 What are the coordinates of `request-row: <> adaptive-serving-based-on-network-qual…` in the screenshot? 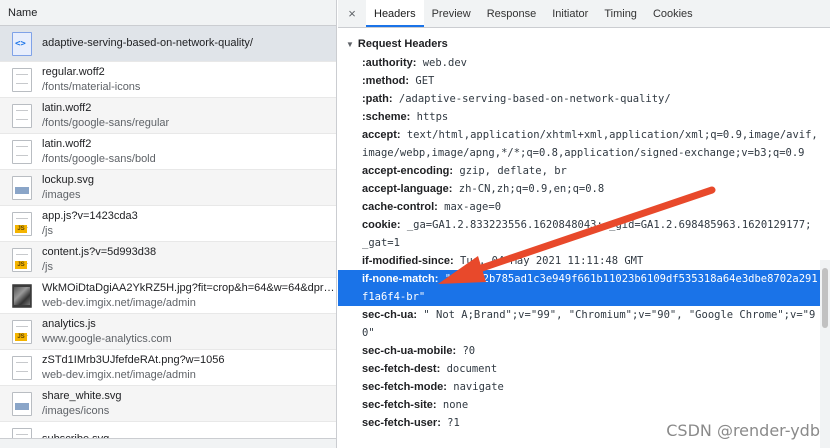 It's located at (168, 44).